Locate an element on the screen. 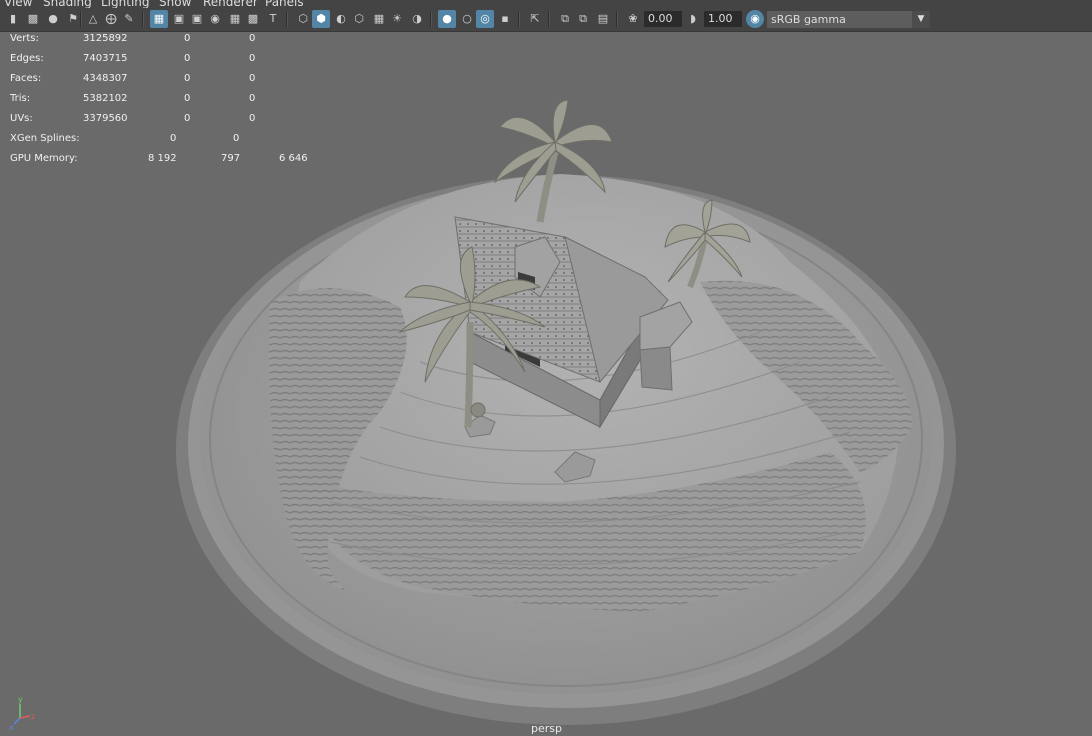 This screenshot has height=736, width=1092. exposure-icon: ❀ is located at coordinates (633, 19).